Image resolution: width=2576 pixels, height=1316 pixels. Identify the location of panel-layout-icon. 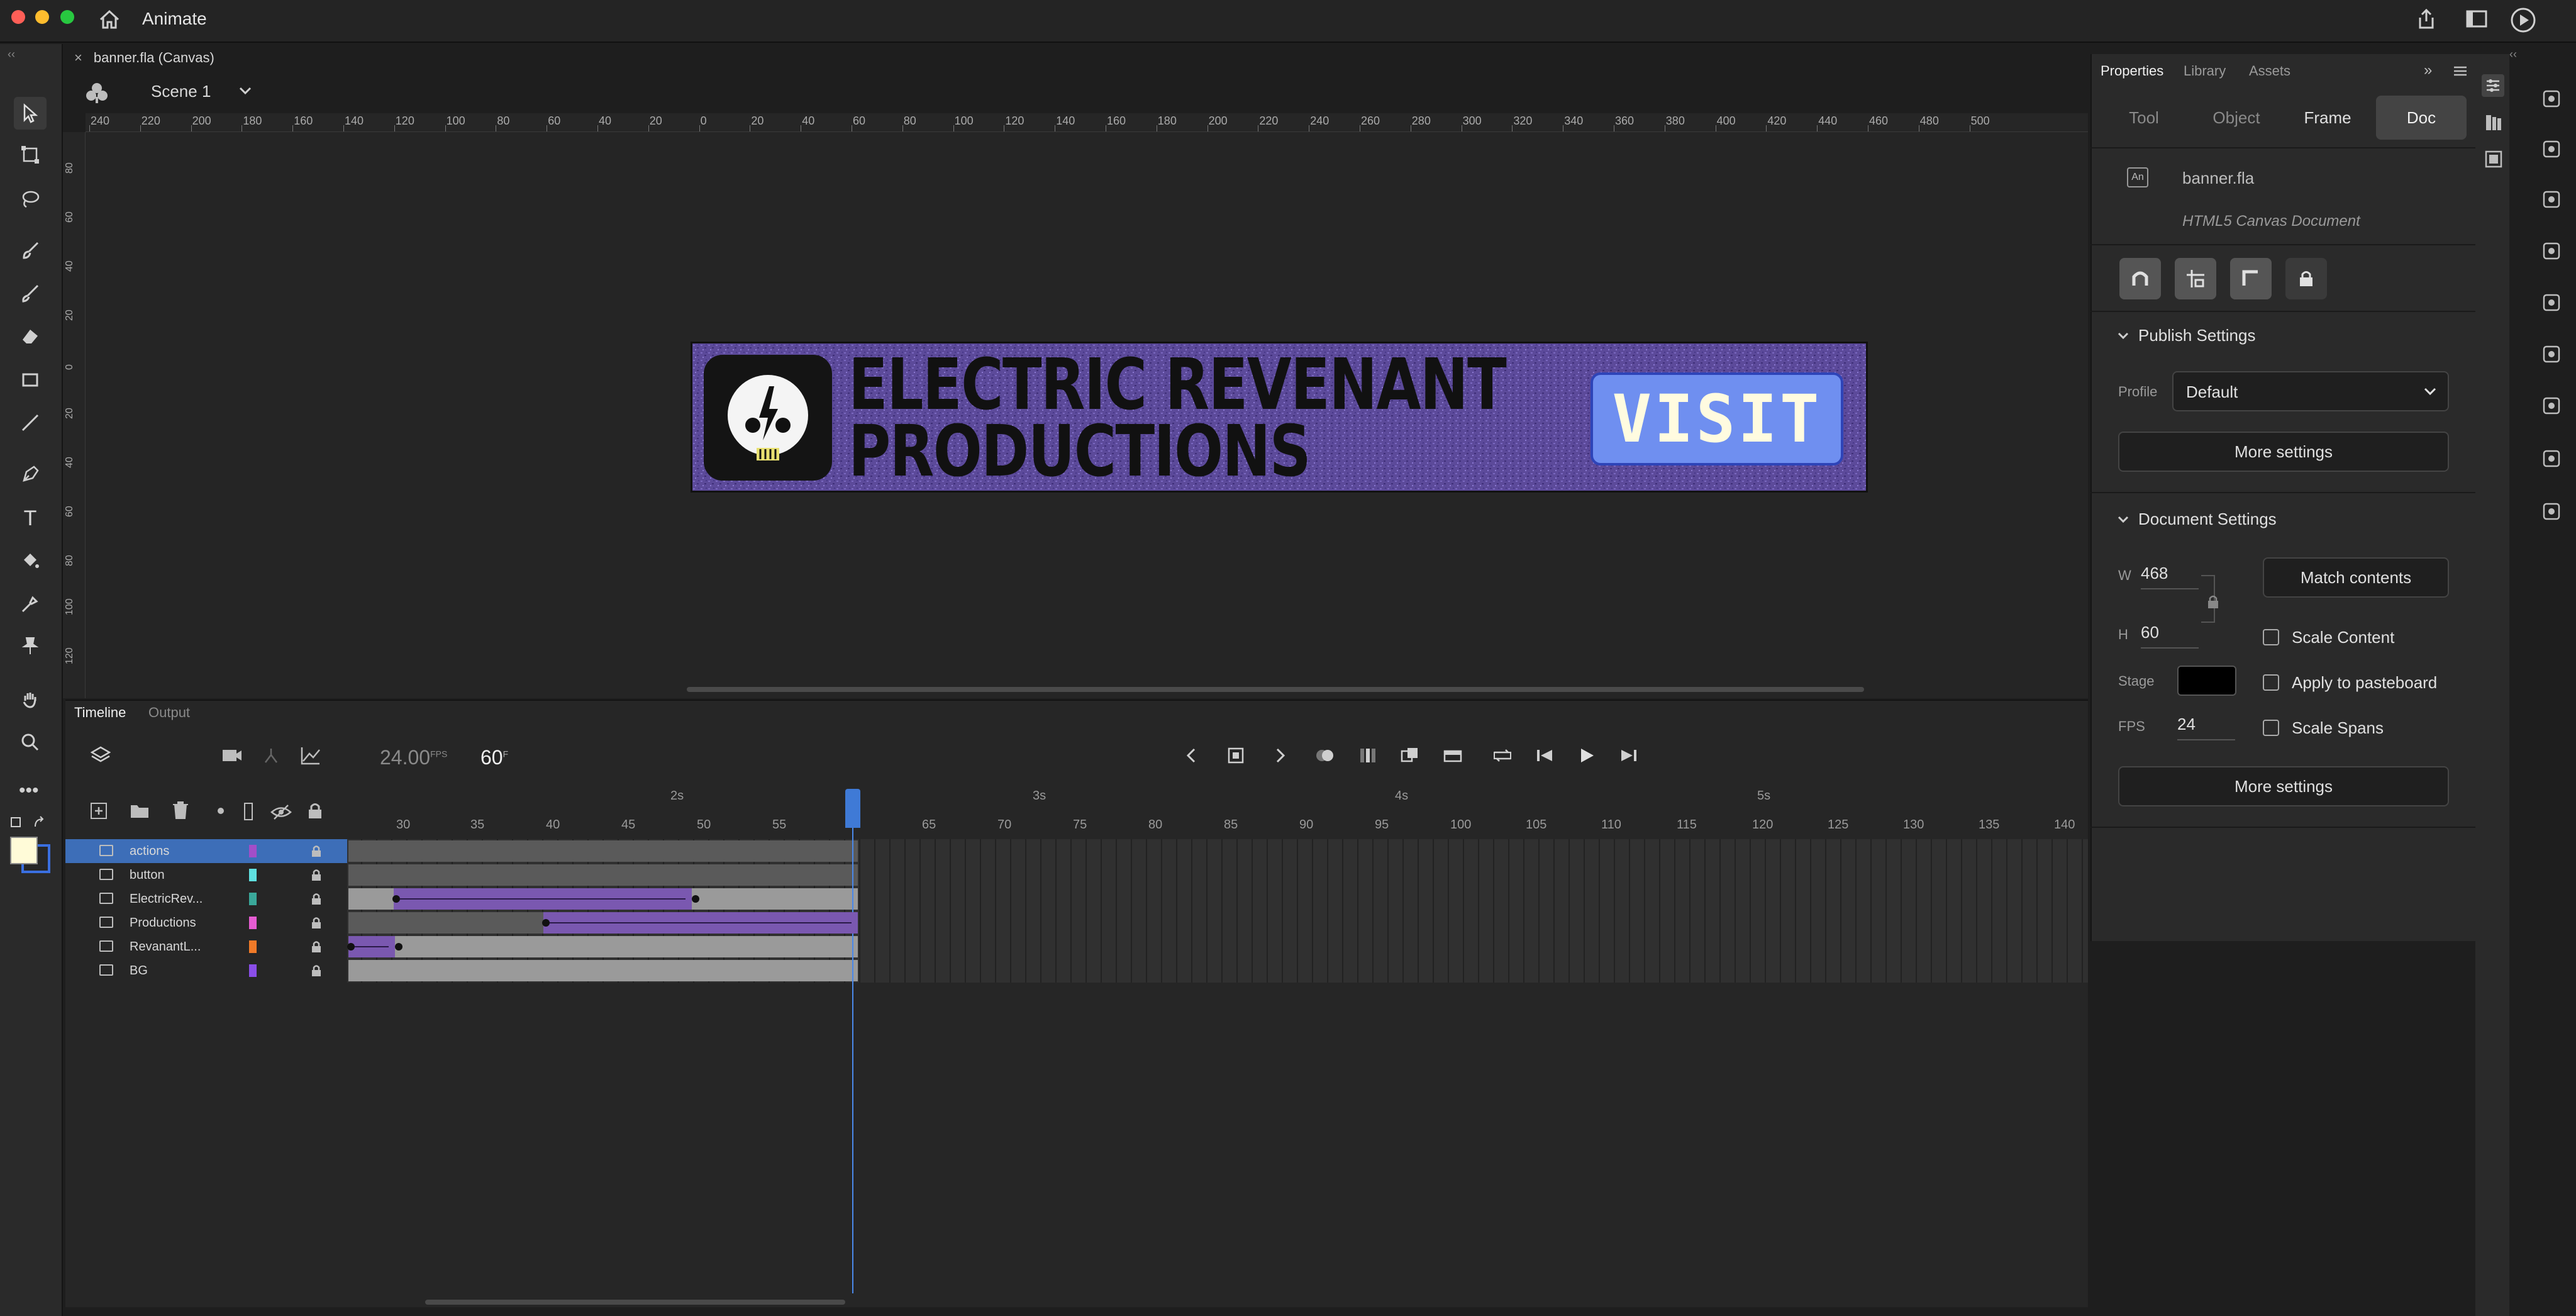
(2476, 19).